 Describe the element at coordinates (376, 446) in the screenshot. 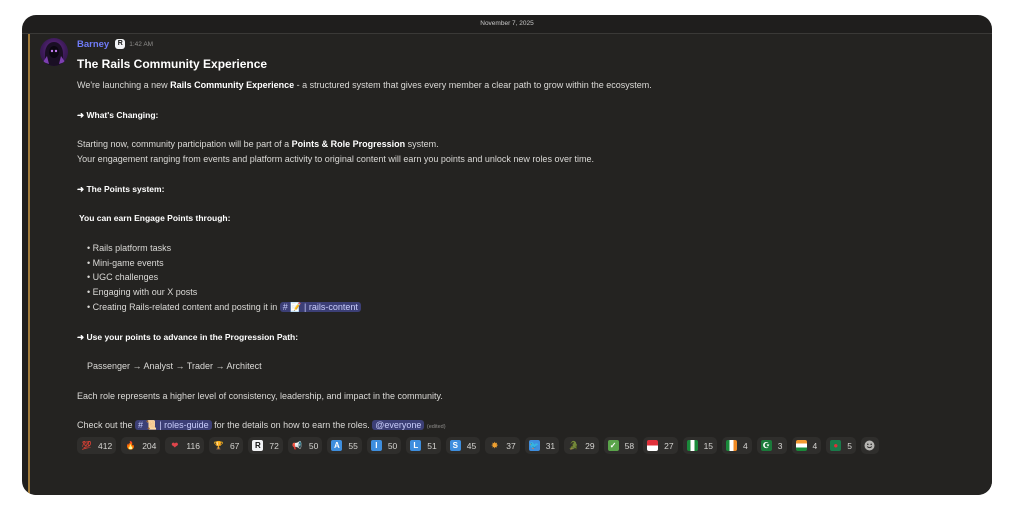

I see `reaction-emoji-icon: I` at that location.